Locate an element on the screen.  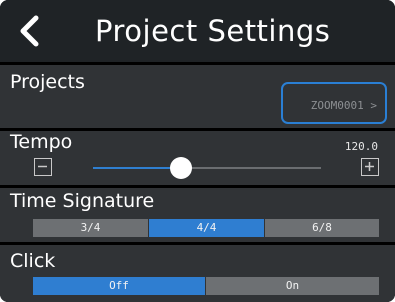
time-signature-option-3-4: 3/4 is located at coordinates (90, 228).